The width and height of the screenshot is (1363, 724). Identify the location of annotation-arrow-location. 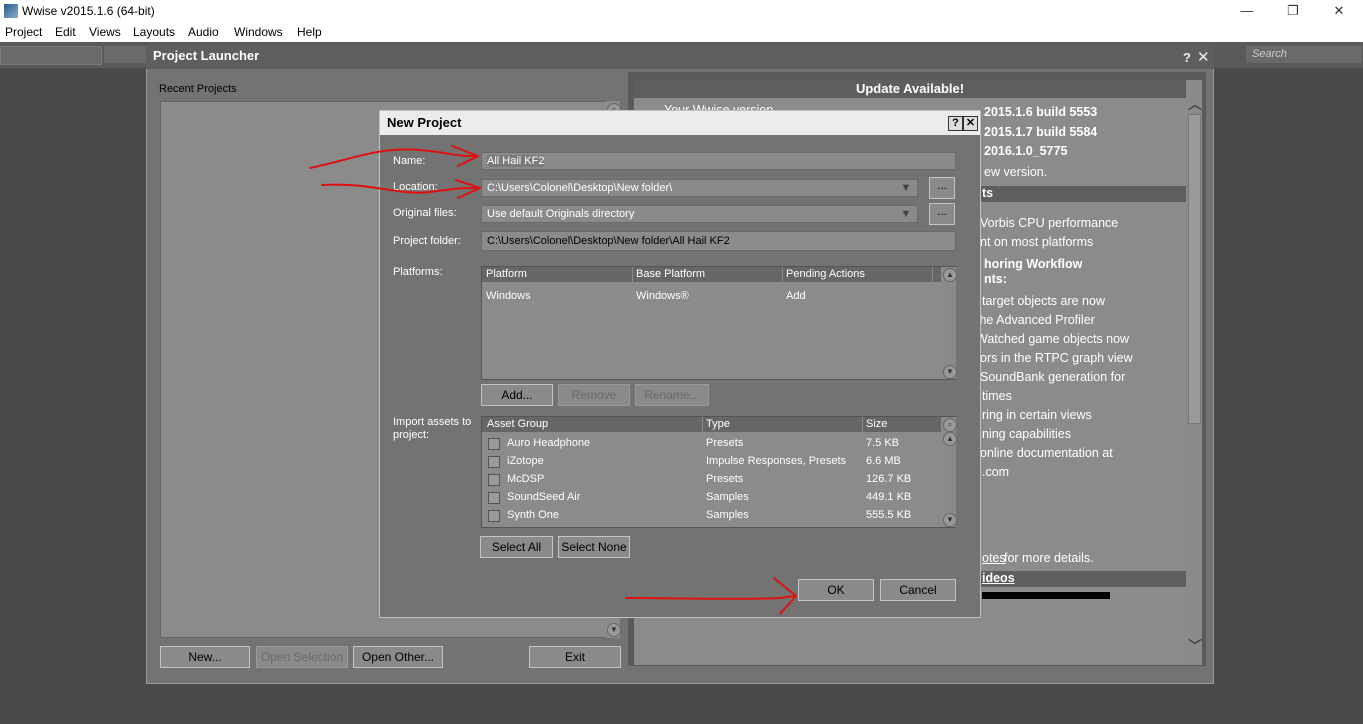
(401, 189).